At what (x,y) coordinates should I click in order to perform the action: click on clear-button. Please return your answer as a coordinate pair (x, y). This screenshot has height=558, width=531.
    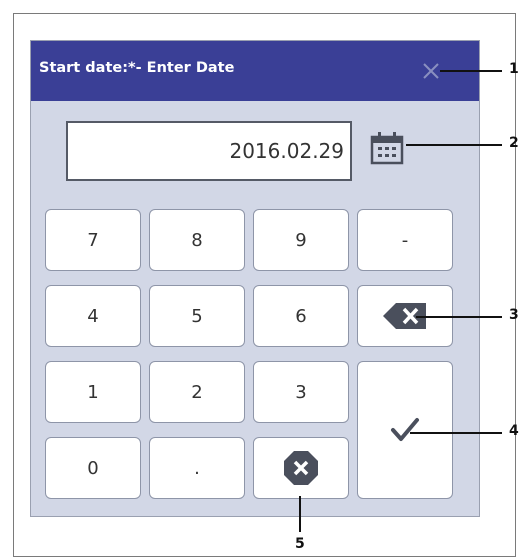
    Looking at the image, I should click on (301, 468).